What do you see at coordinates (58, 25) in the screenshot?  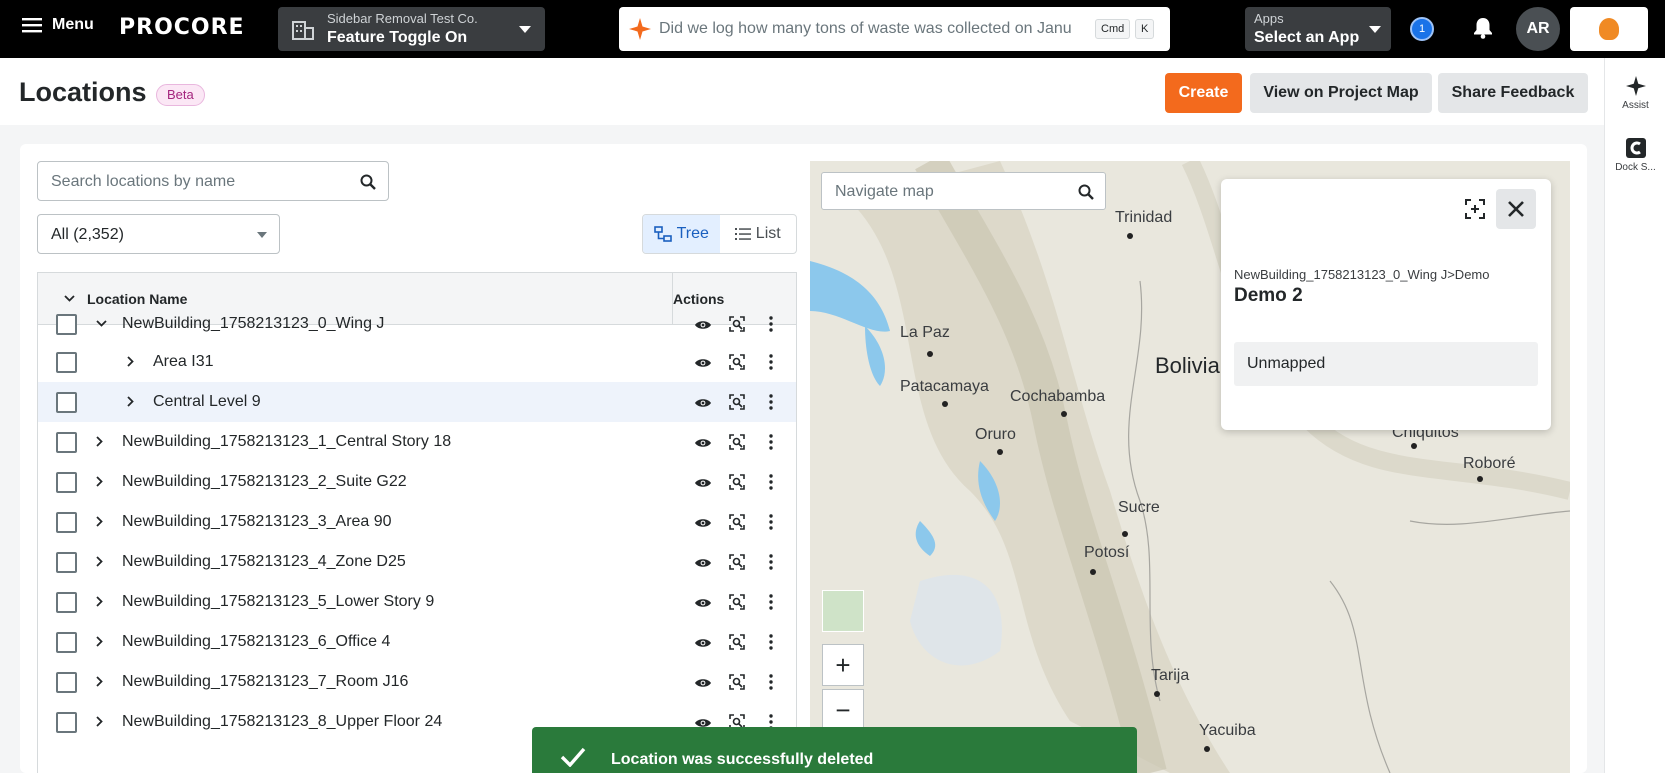 I see `menu-button: Menu` at bounding box center [58, 25].